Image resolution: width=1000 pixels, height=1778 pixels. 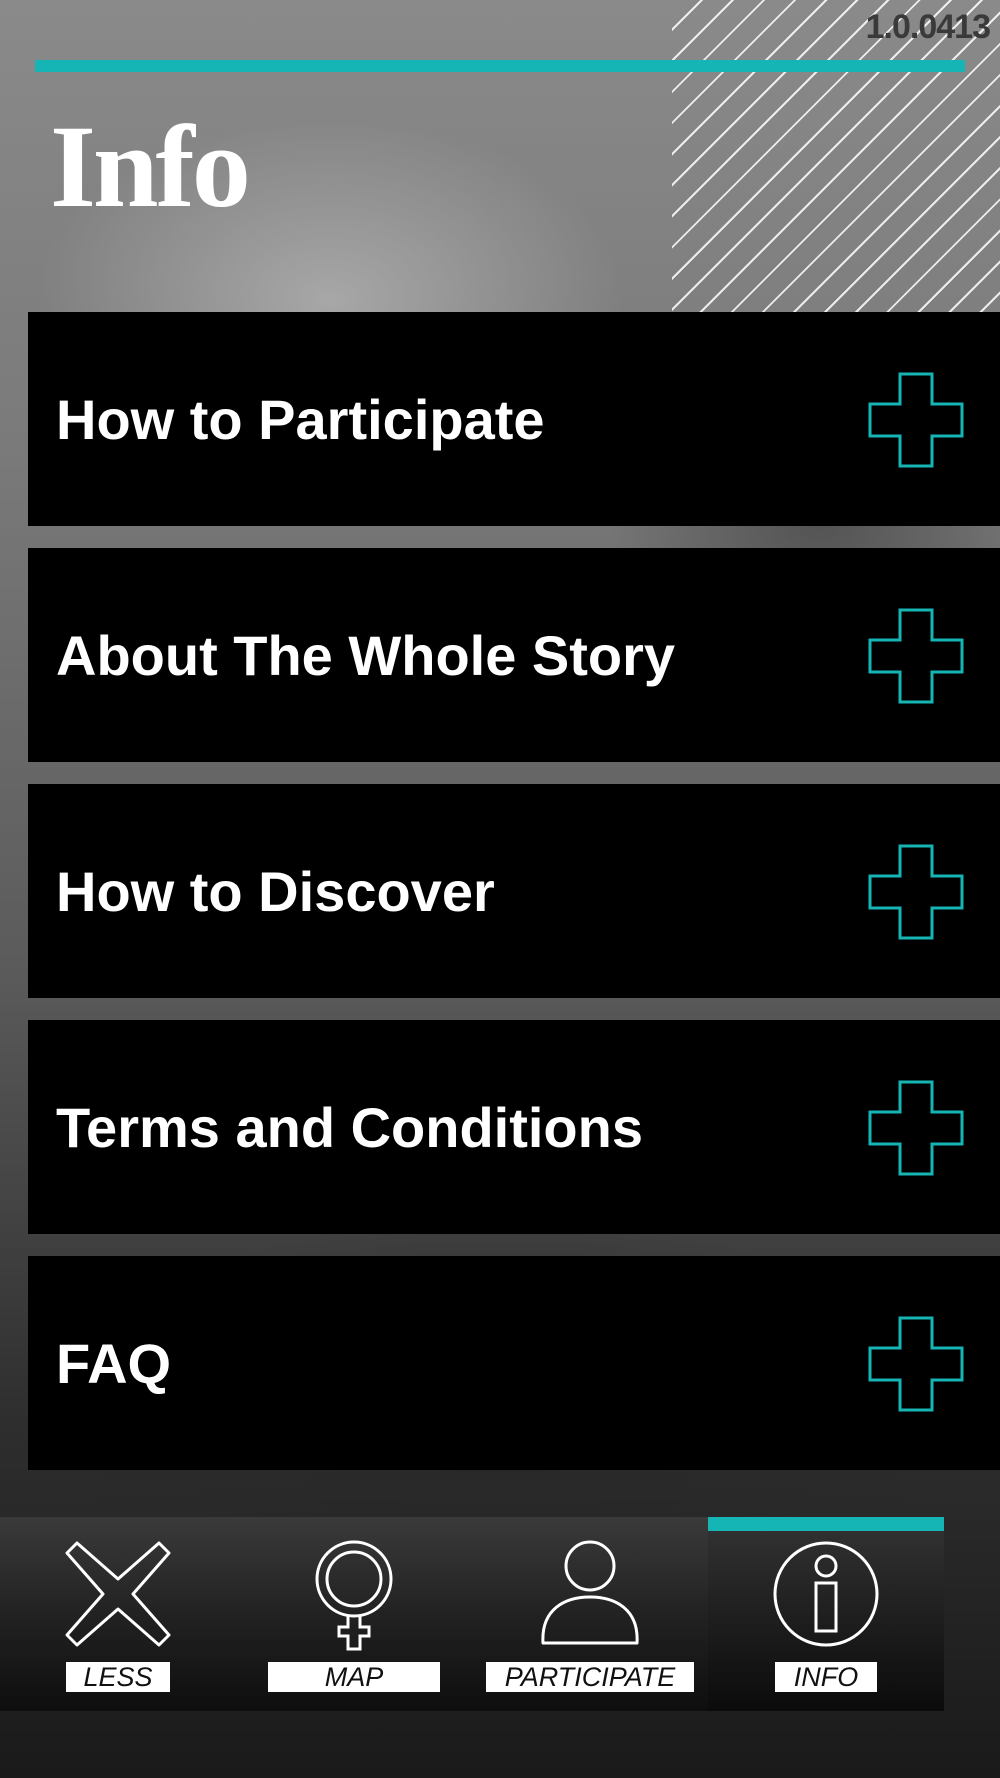 I want to click on menu-item-terms-and-conditions: Terms and Conditions, so click(x=514, y=1127).